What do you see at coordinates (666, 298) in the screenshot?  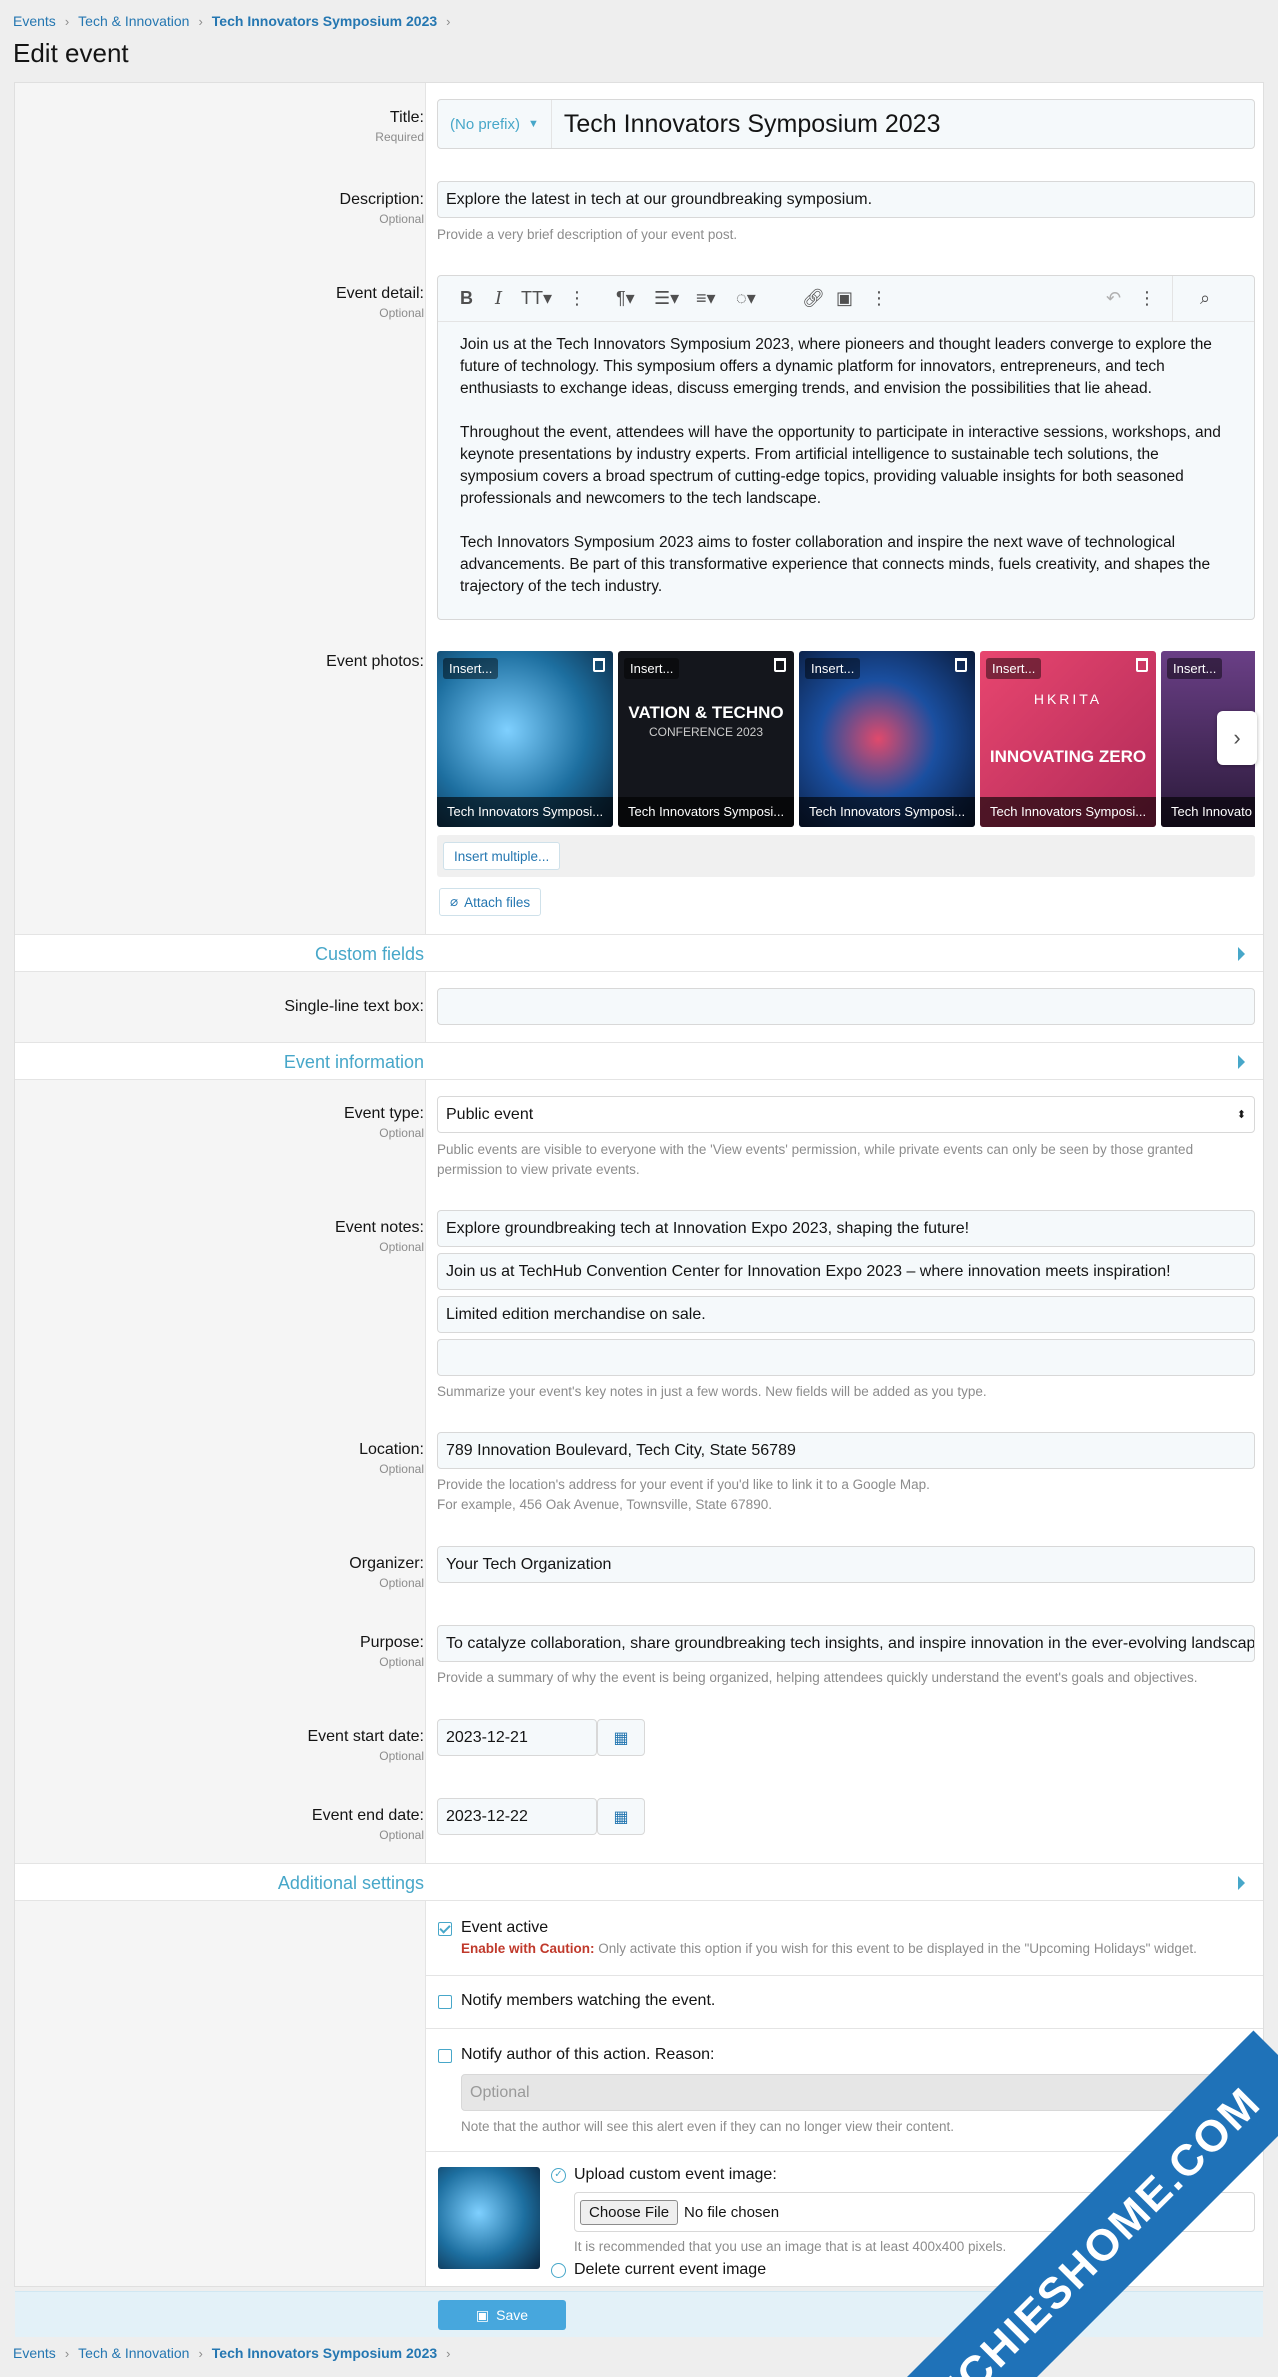 I see `list-icon: ☰▾` at bounding box center [666, 298].